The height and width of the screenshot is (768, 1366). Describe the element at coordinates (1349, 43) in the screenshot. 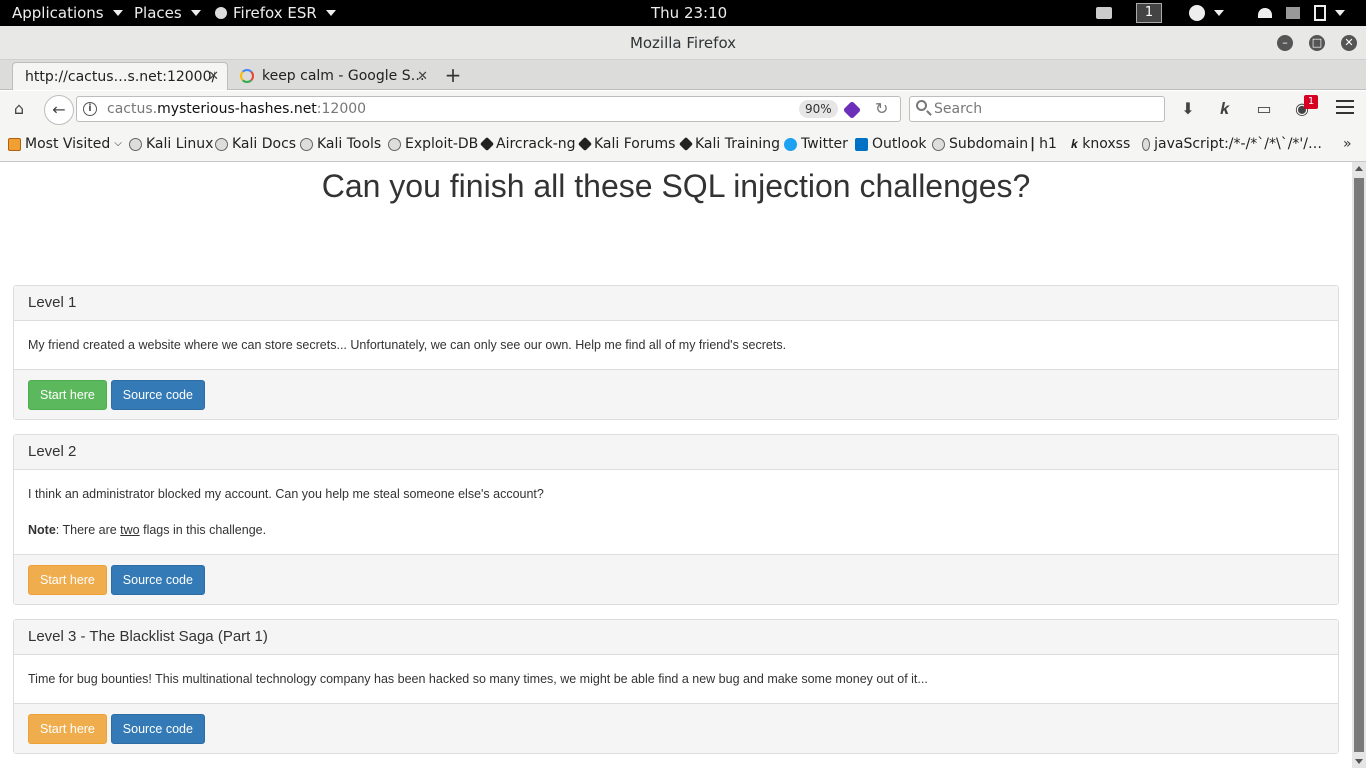

I see `close-window-button: ✕` at that location.